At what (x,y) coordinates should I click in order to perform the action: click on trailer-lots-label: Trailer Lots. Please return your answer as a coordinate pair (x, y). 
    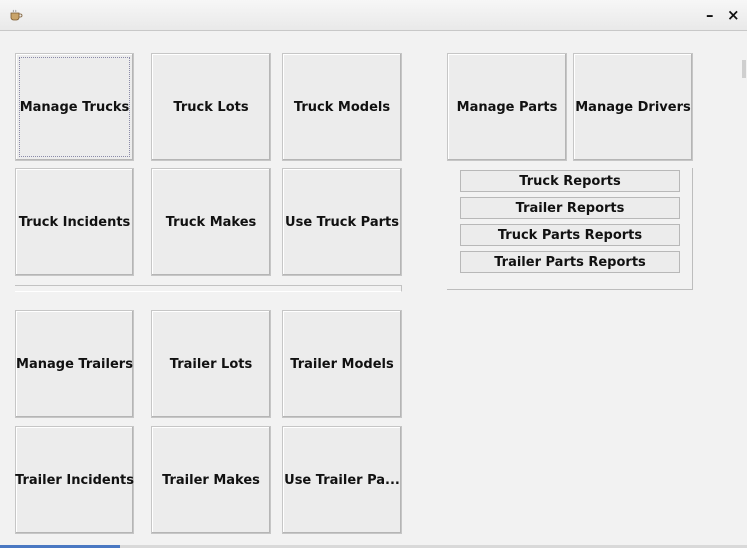
    Looking at the image, I should click on (211, 364).